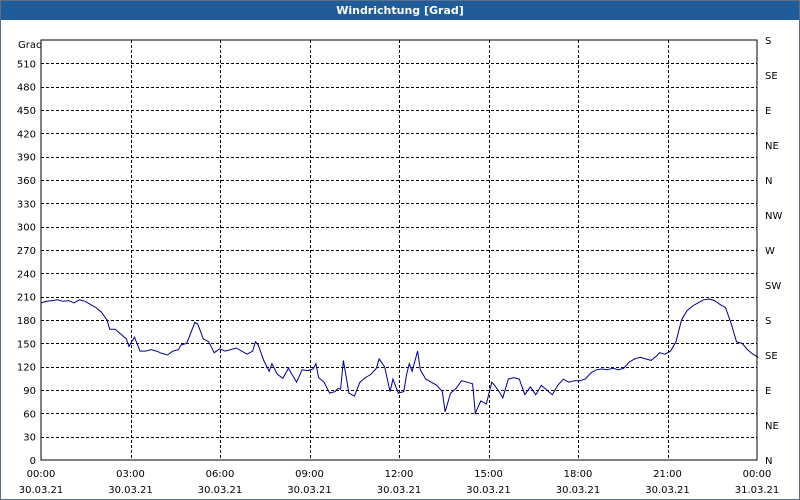 This screenshot has width=800, height=500. I want to click on y-tick-label: 180, so click(26, 321).